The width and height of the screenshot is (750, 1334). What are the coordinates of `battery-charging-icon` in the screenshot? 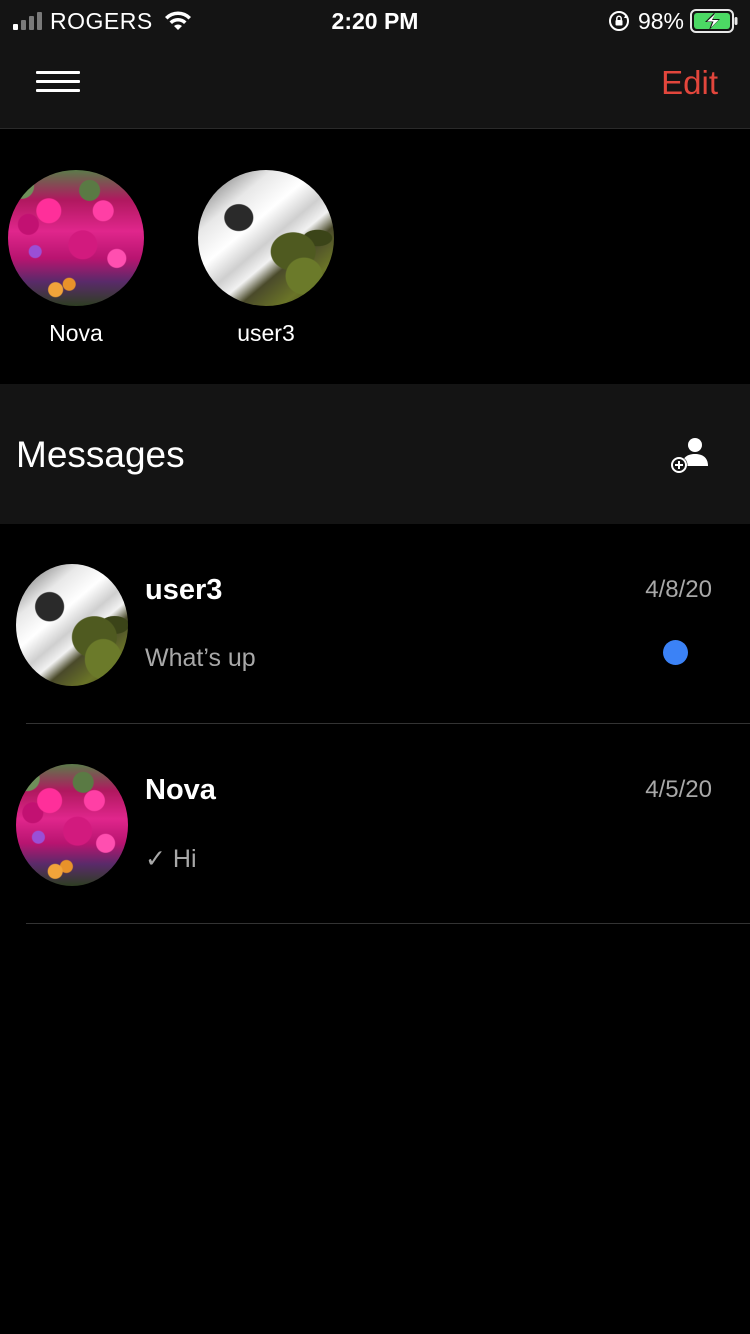 It's located at (714, 21).